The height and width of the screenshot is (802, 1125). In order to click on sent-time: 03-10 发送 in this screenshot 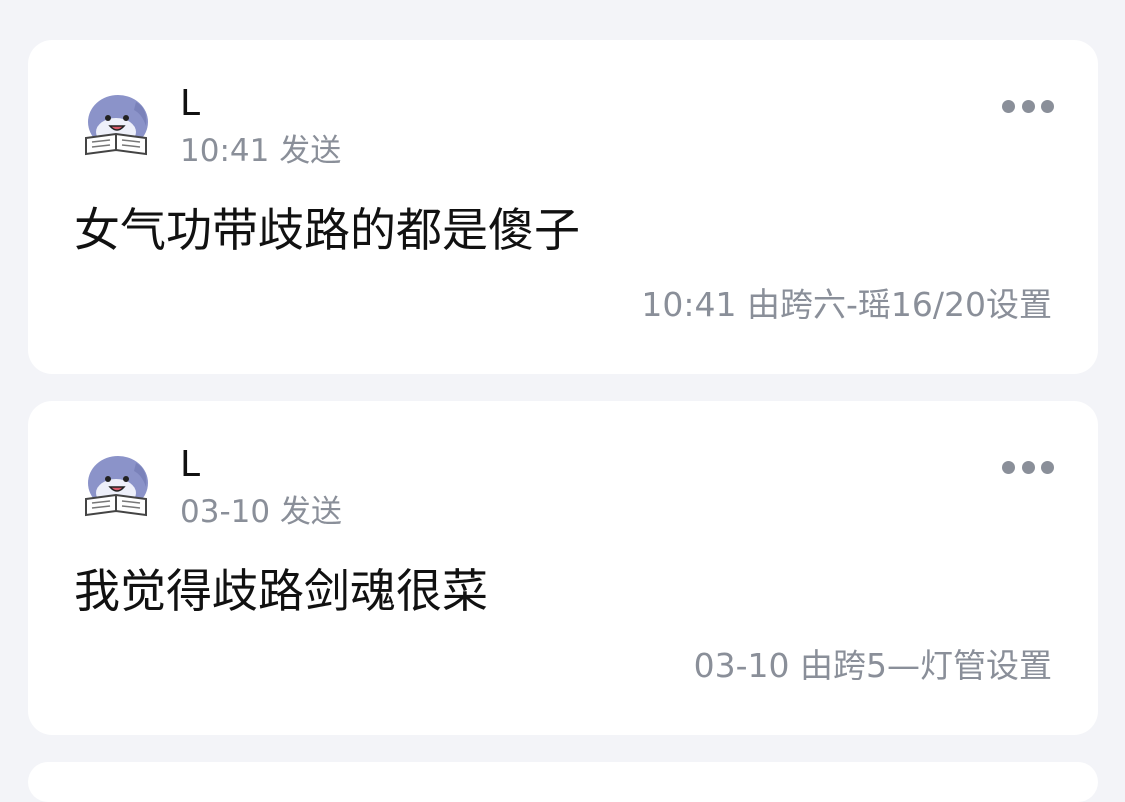, I will do `click(261, 512)`.